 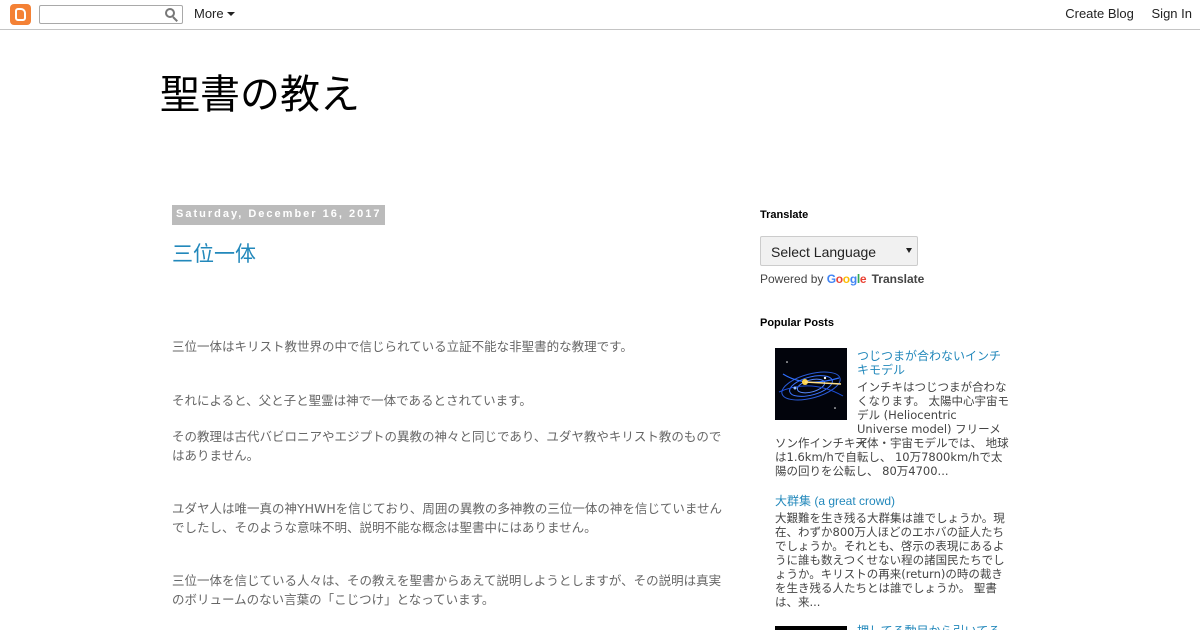 I want to click on popular-post-title: 大群集 (a great crowd), so click(x=893, y=501).